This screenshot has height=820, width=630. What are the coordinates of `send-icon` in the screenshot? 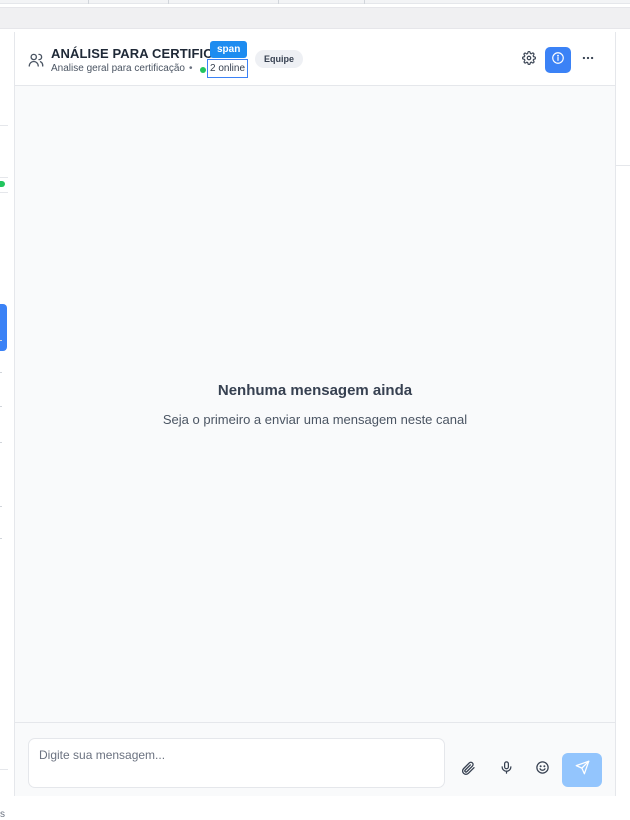 It's located at (582, 770).